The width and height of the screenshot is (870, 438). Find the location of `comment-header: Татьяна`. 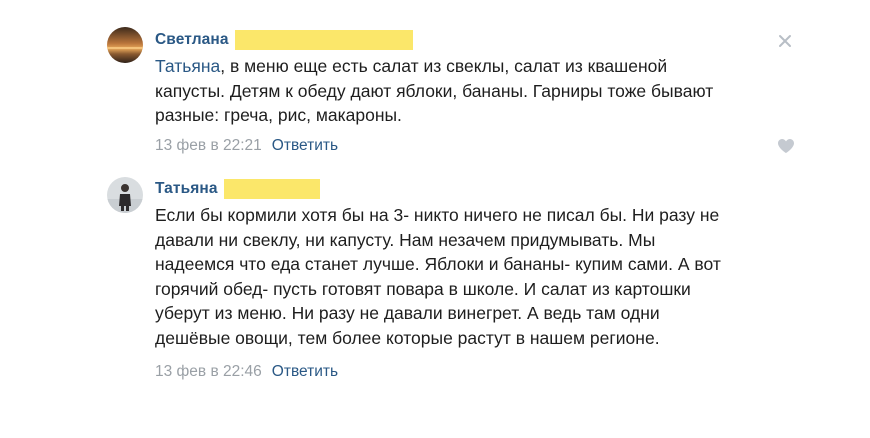

comment-header: Татьяна is located at coordinates (237, 189).